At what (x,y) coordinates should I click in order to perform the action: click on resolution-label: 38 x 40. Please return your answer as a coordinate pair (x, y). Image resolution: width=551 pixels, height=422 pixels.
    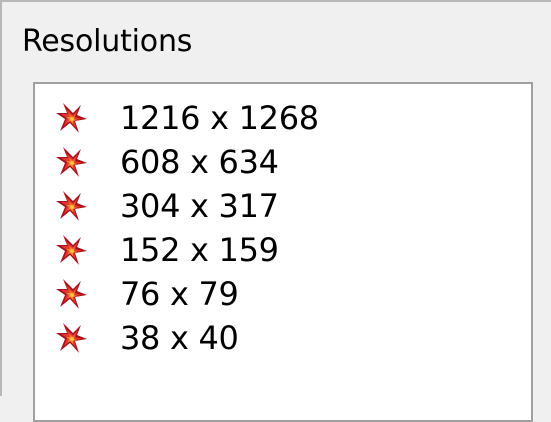
    Looking at the image, I should click on (179, 338).